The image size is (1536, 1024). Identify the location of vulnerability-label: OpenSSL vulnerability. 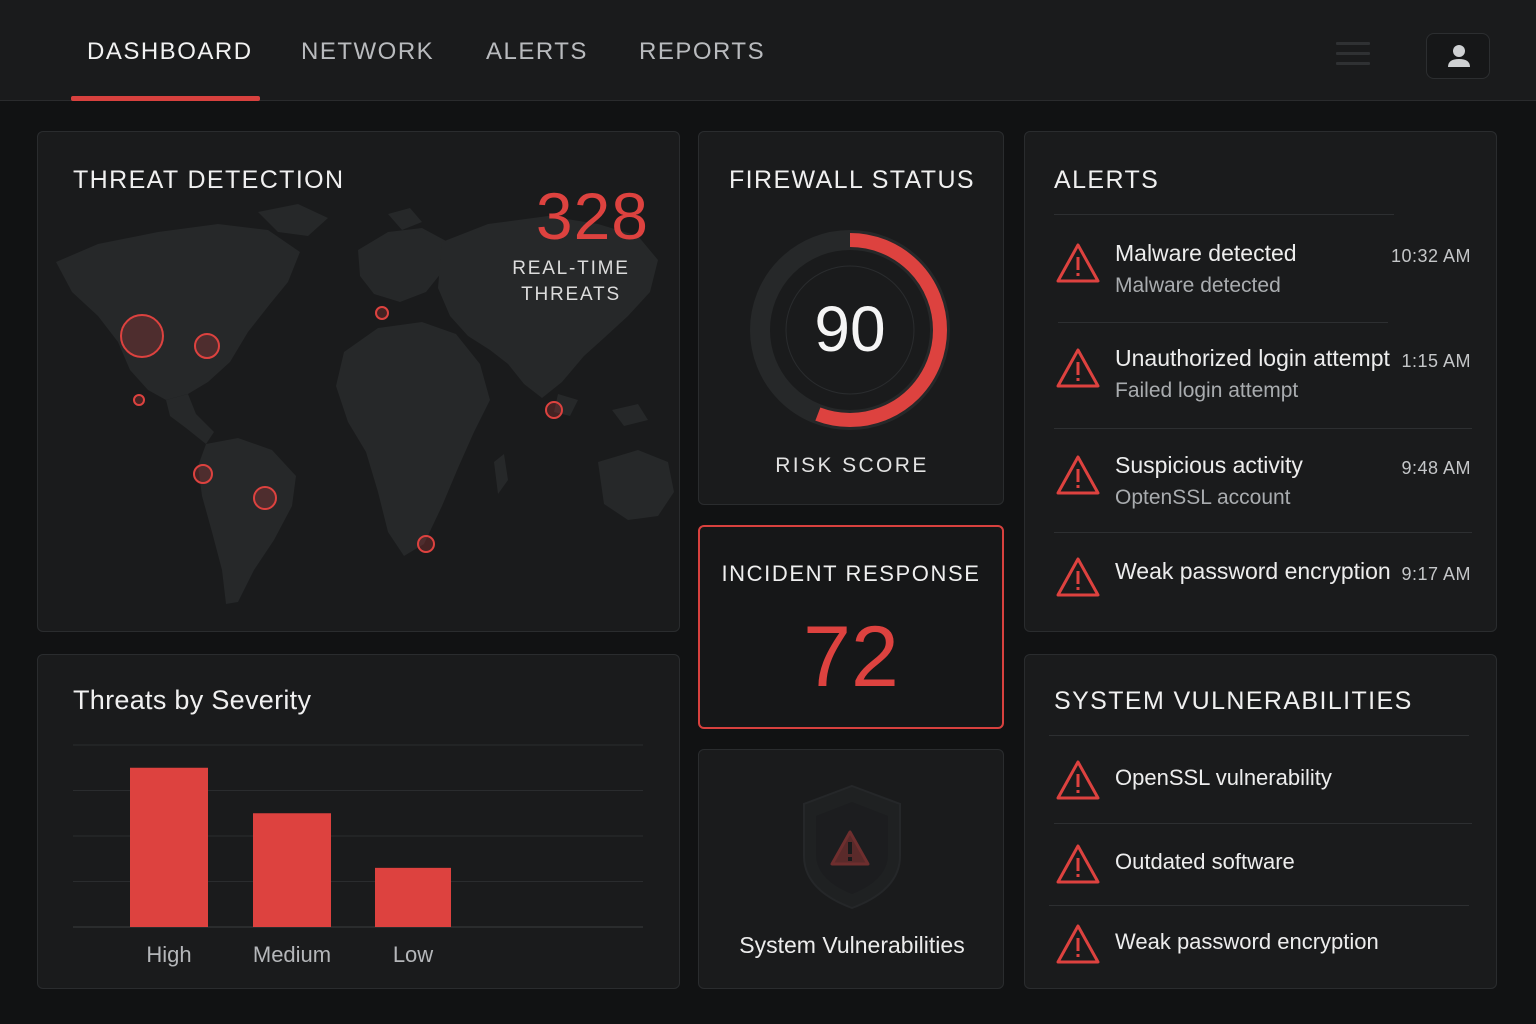
(1223, 777).